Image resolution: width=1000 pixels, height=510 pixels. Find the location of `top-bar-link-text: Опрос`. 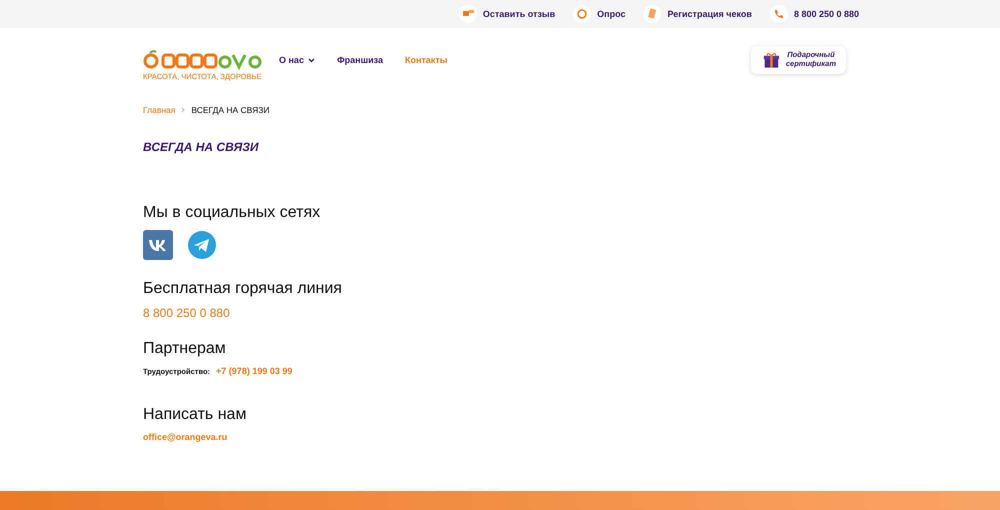

top-bar-link-text: Опрос is located at coordinates (611, 14).